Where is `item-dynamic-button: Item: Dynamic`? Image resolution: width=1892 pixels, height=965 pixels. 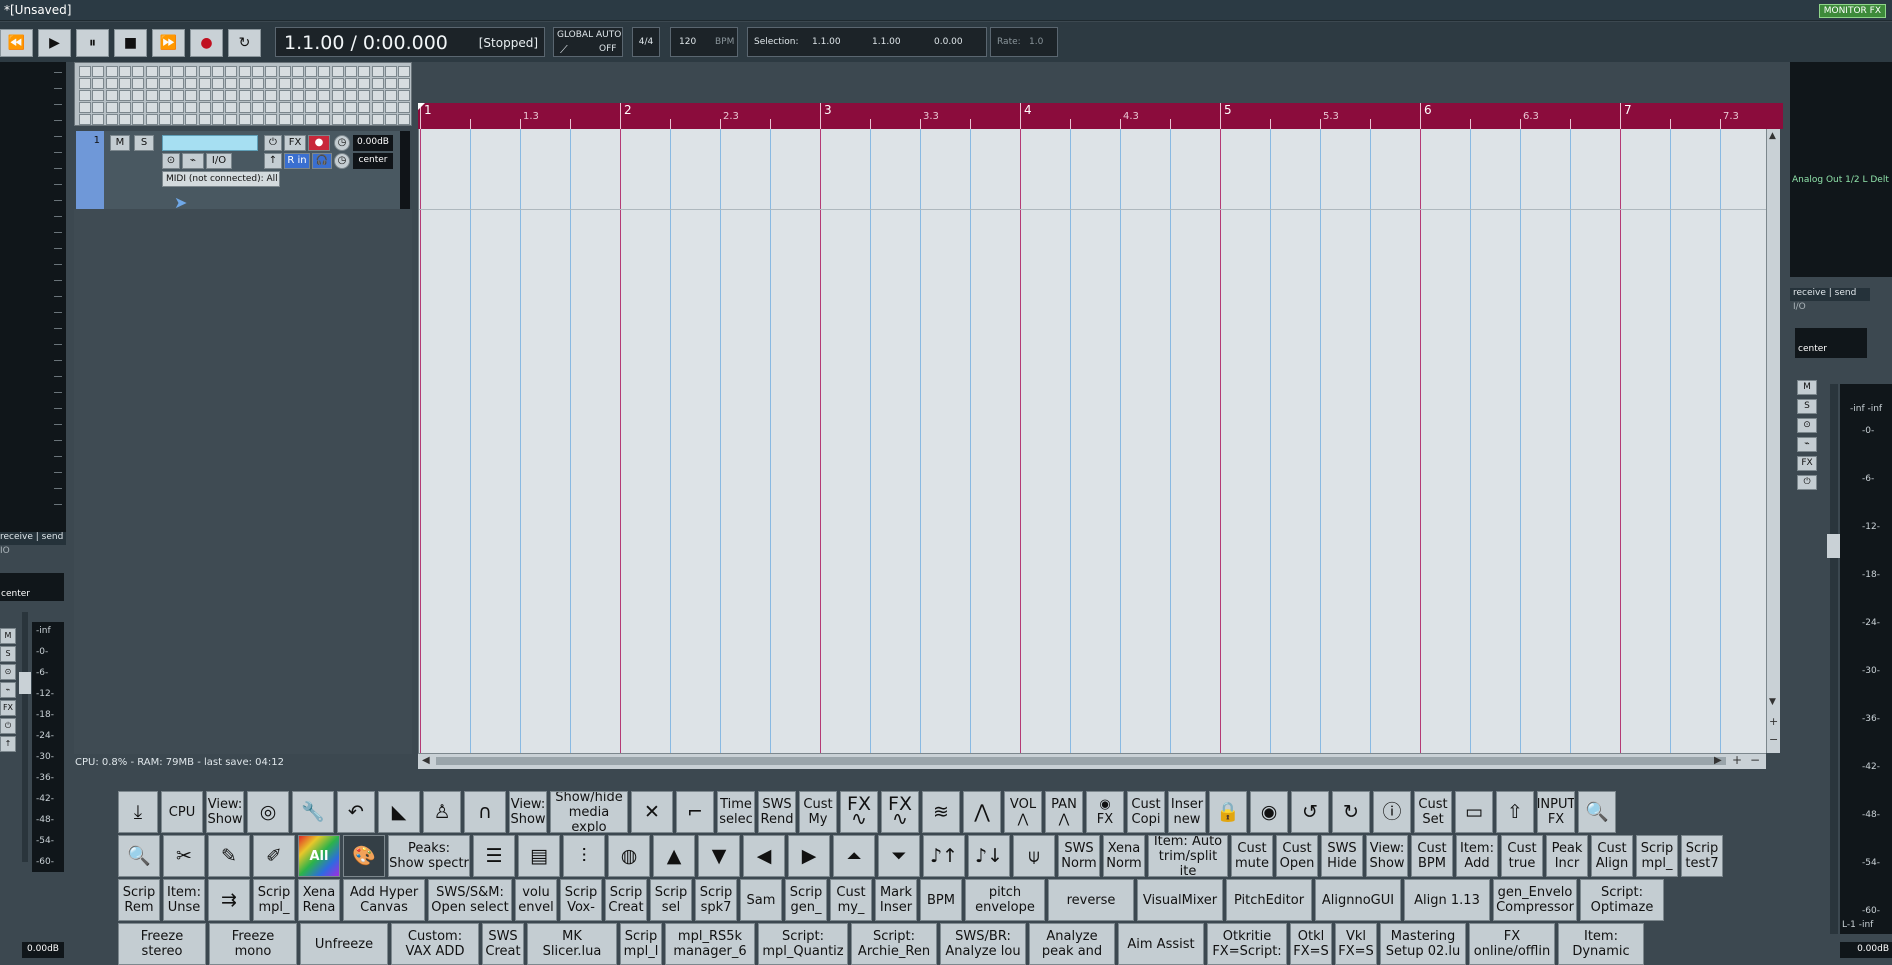 item-dynamic-button: Item: Dynamic is located at coordinates (1601, 944).